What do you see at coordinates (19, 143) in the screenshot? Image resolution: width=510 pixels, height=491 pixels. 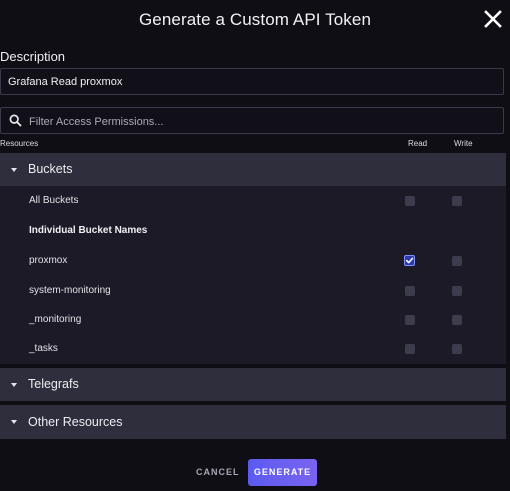 I see `resources-column-header: Resources` at bounding box center [19, 143].